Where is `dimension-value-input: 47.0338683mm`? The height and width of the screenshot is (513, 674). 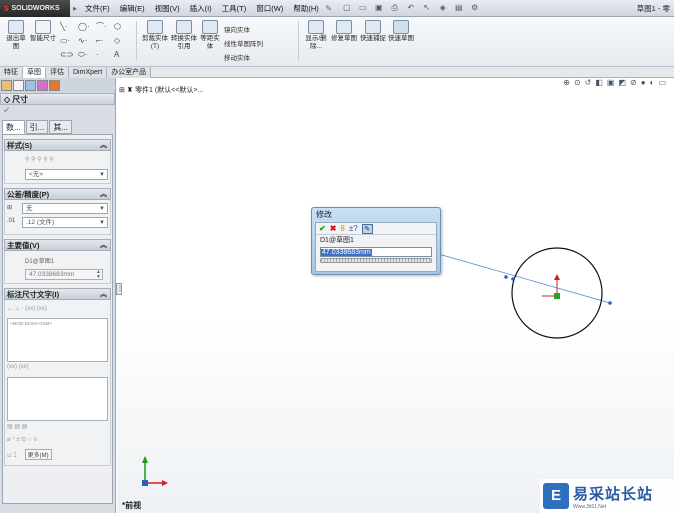 dimension-value-input: 47.0338683mm is located at coordinates (376, 252).